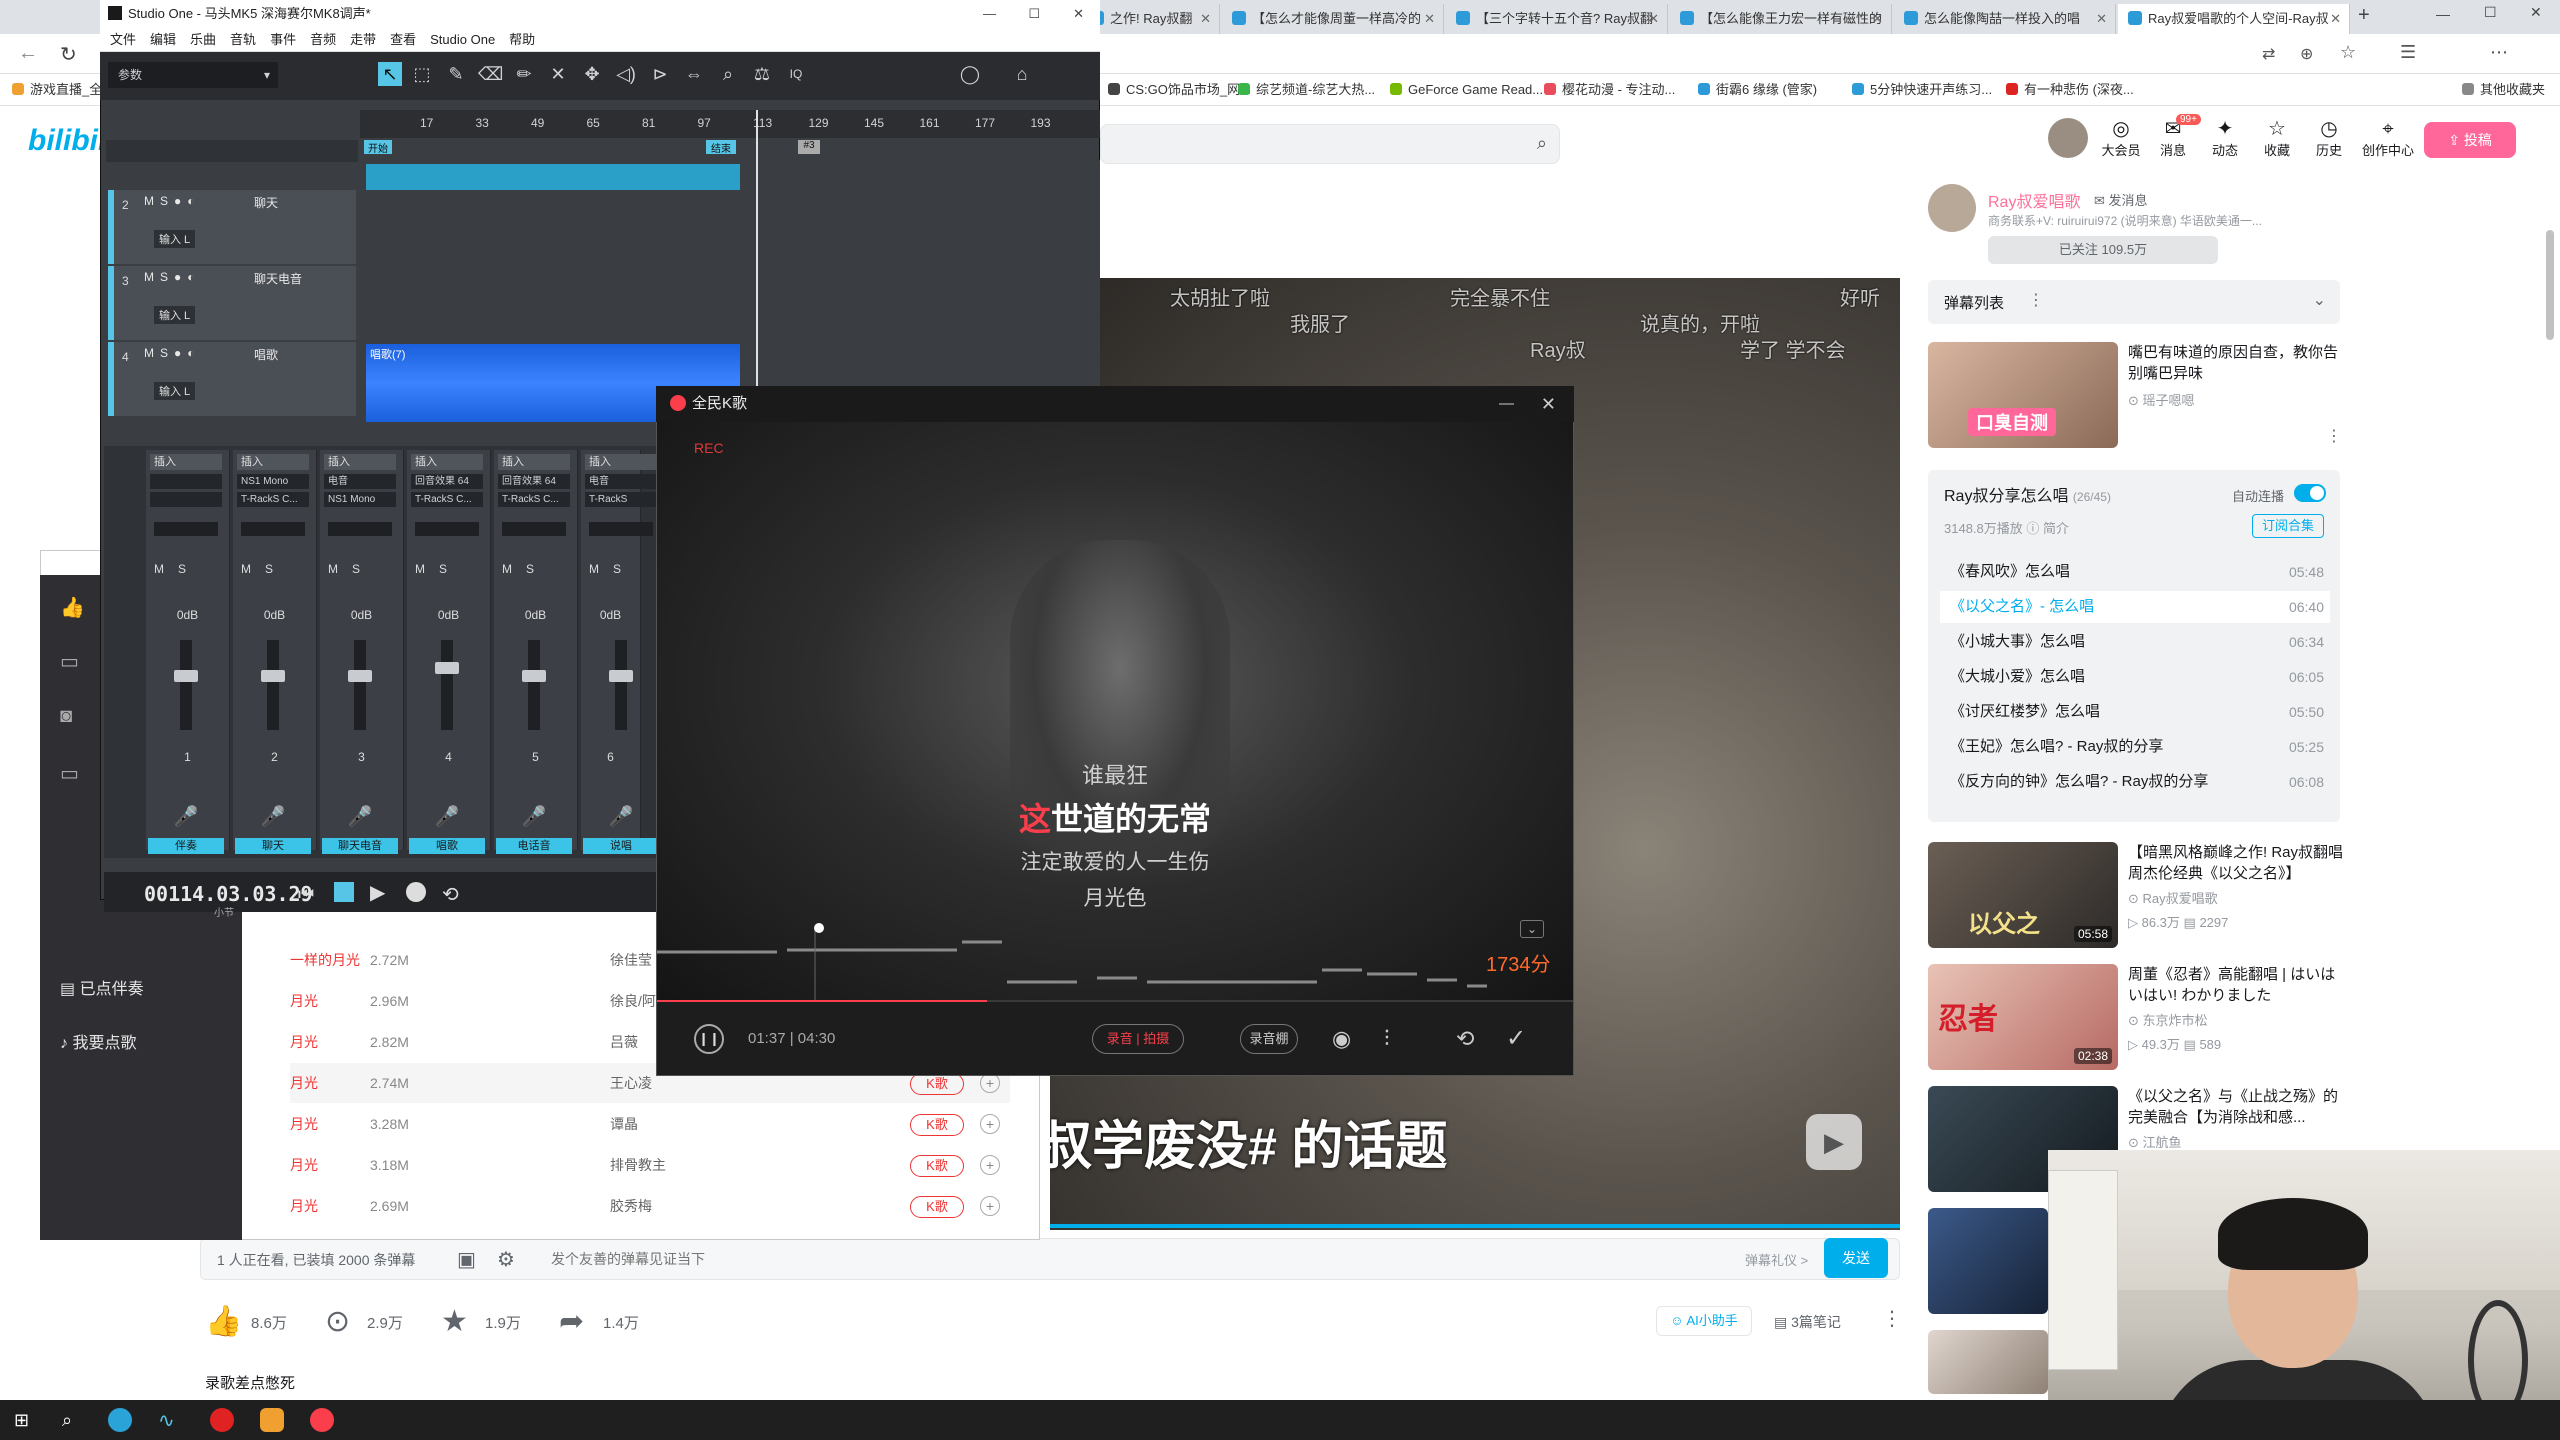 This screenshot has width=2560, height=1440. Describe the element at coordinates (1557, 19) in the screenshot. I see `browser-tab: 【三个字转十五个音? Ray叔翻 ✕` at that location.